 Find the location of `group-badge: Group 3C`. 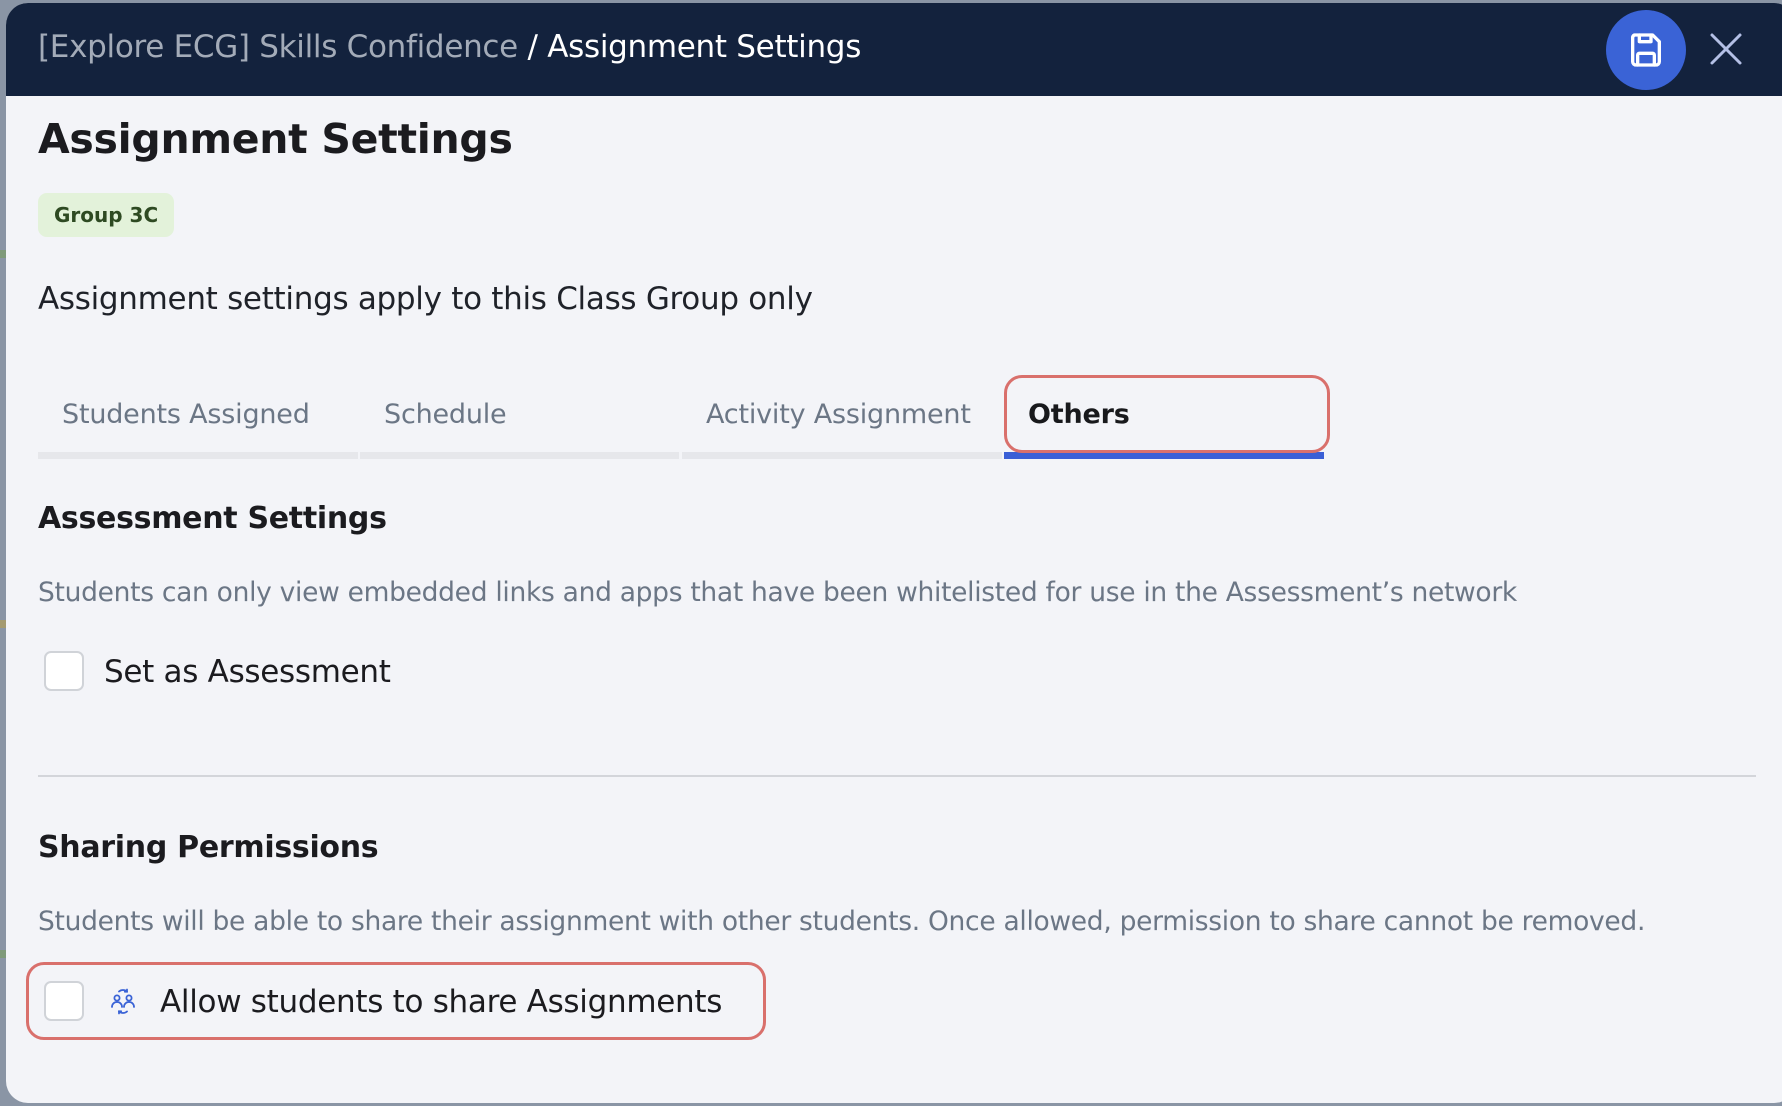

group-badge: Group 3C is located at coordinates (106, 215).